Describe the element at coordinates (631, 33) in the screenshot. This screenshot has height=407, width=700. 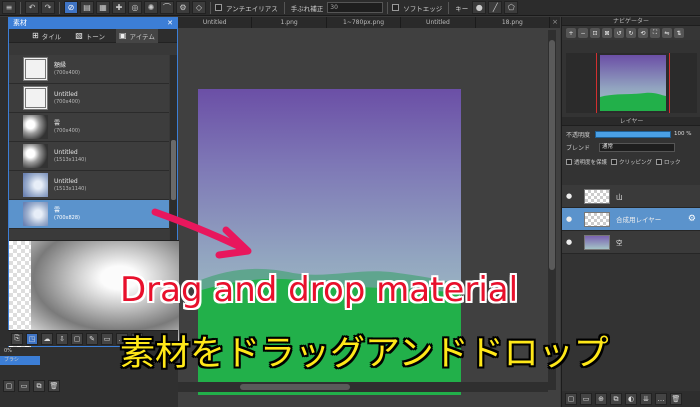
I see `rotate-right-icon: ↻` at that location.